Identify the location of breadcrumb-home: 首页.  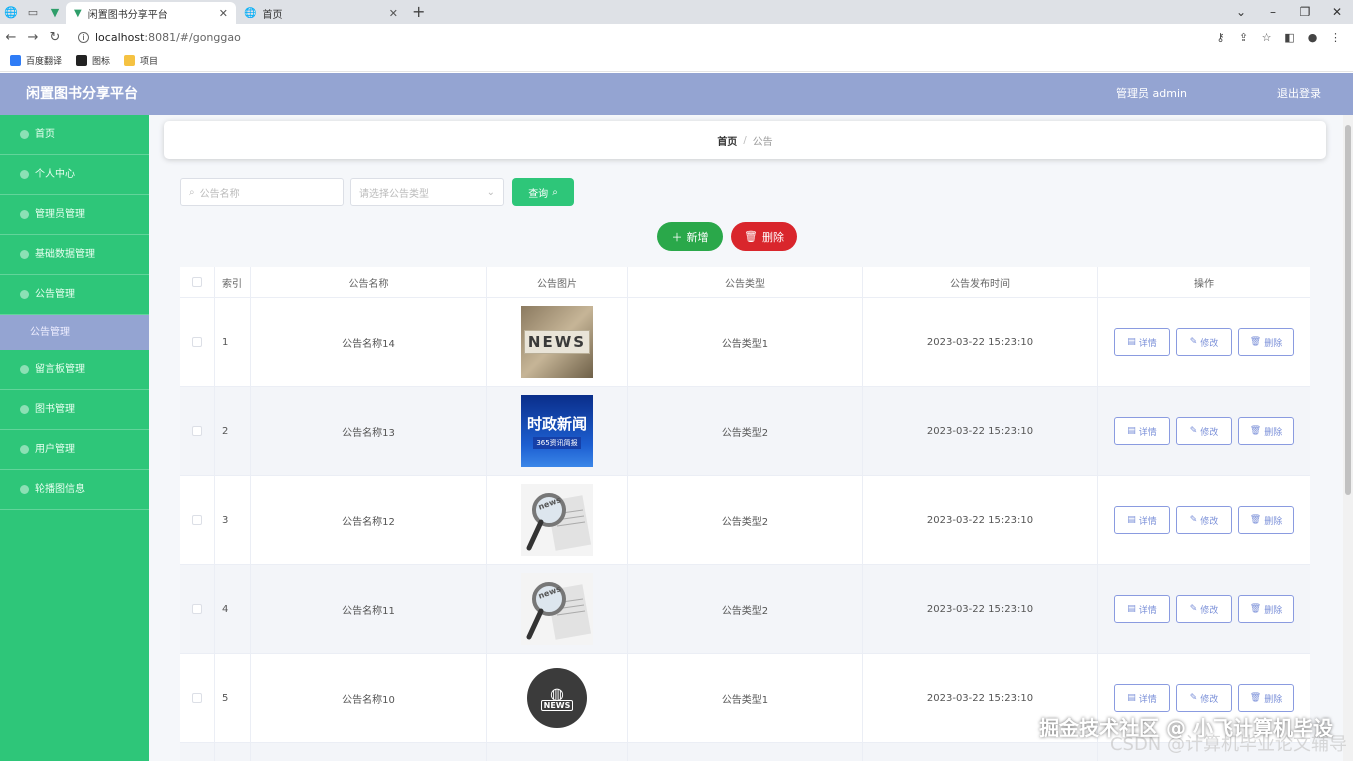
(727, 140).